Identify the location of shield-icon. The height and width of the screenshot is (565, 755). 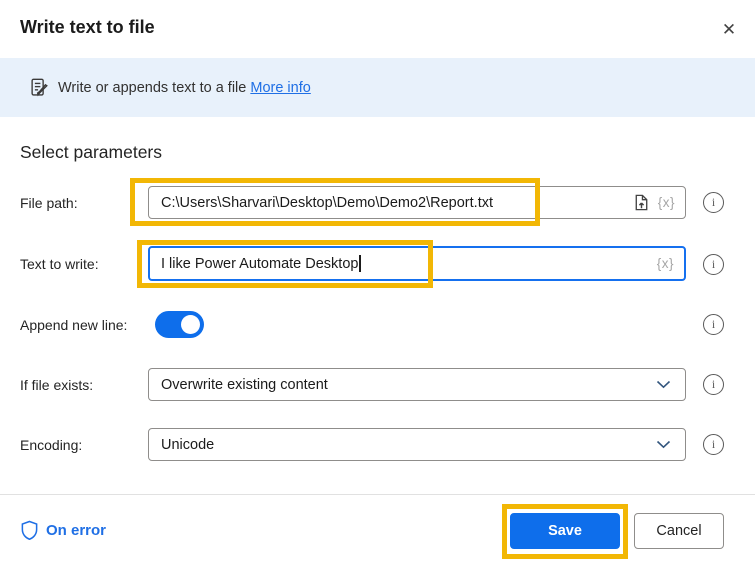
(29, 530).